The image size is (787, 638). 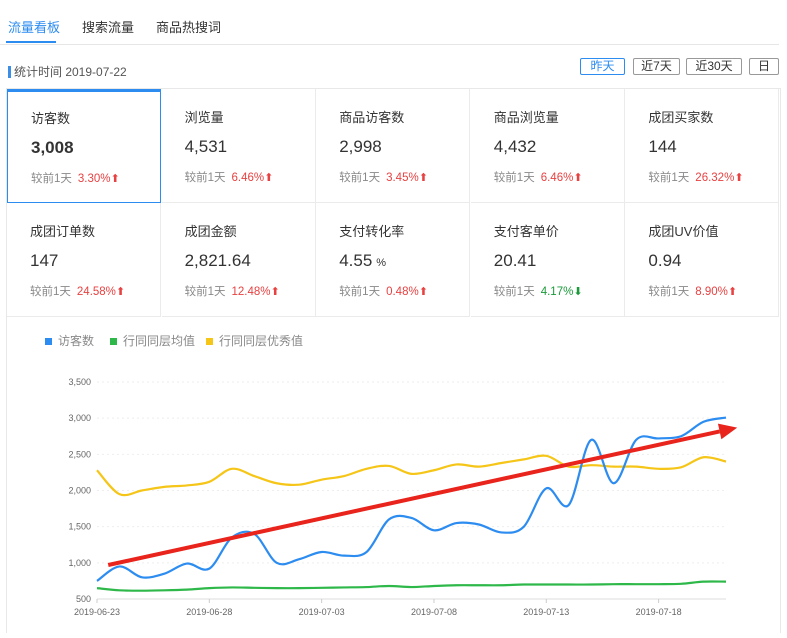 I want to click on metric-value-text: 2,998, so click(x=360, y=146).